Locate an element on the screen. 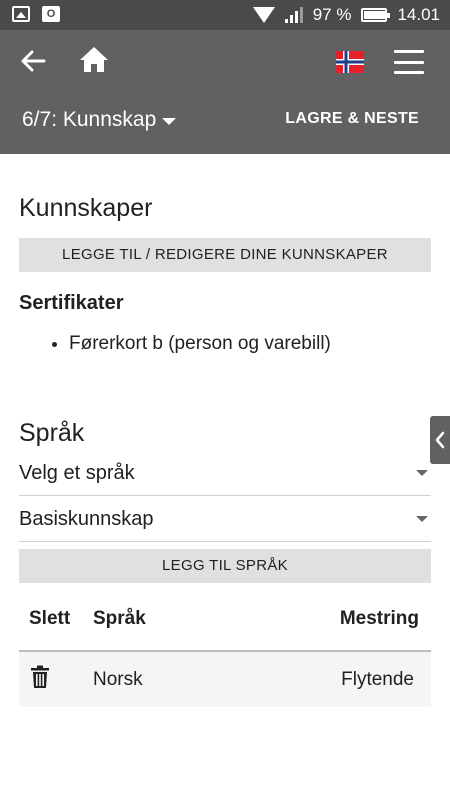 The width and height of the screenshot is (450, 800). languages-table: Slett Språk Mestring Norsk Flytende is located at coordinates (225, 647).